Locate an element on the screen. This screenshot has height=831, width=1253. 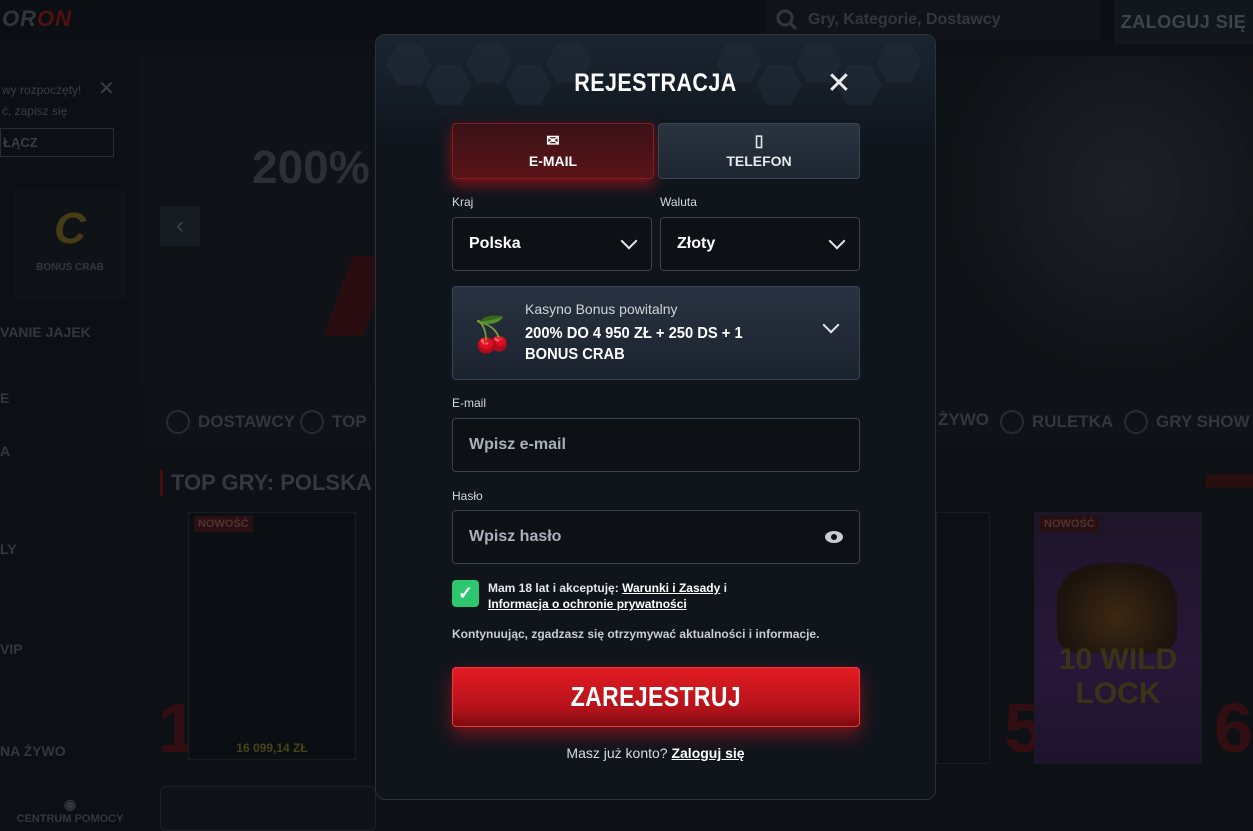
bonus-title: 200% DO 4 950 ZŁ + 250 DS + 1 BONUS CRAB is located at coordinates (634, 344).